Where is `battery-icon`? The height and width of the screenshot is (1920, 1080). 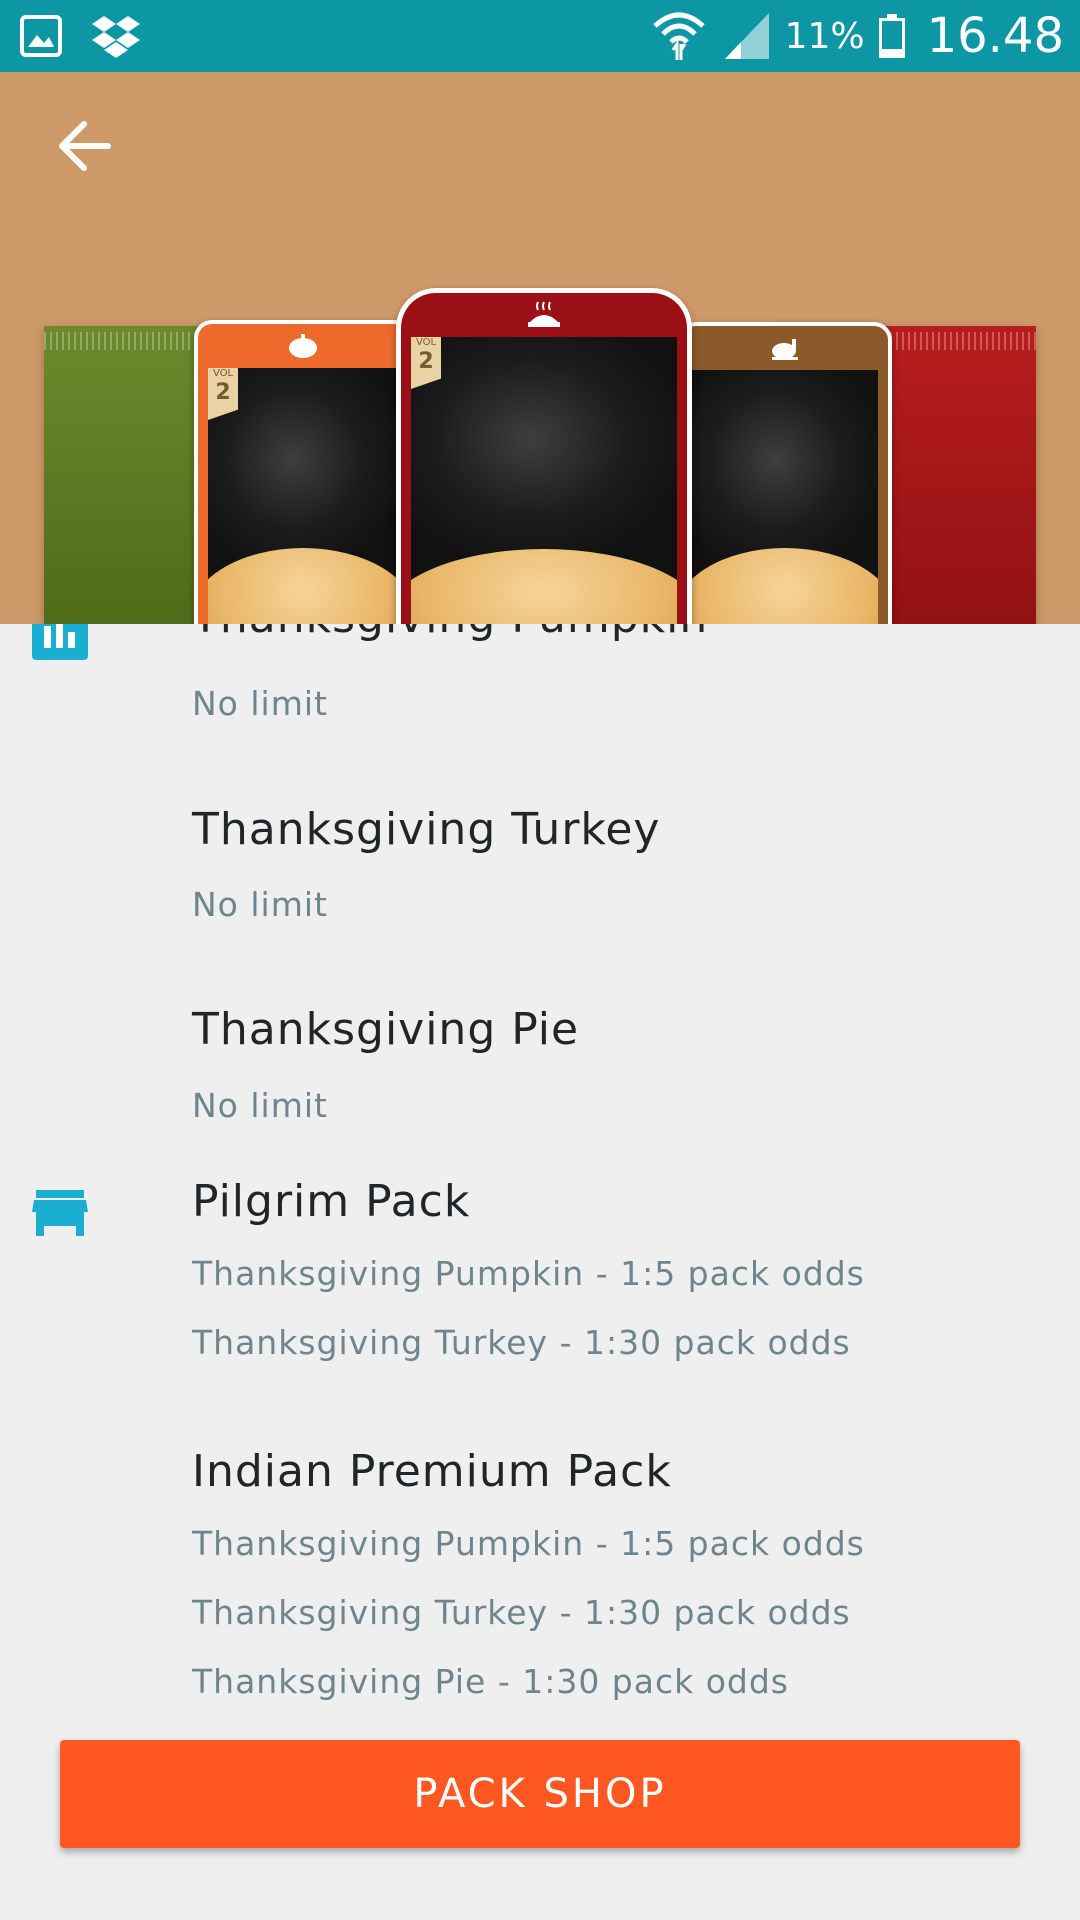 battery-icon is located at coordinates (891, 36).